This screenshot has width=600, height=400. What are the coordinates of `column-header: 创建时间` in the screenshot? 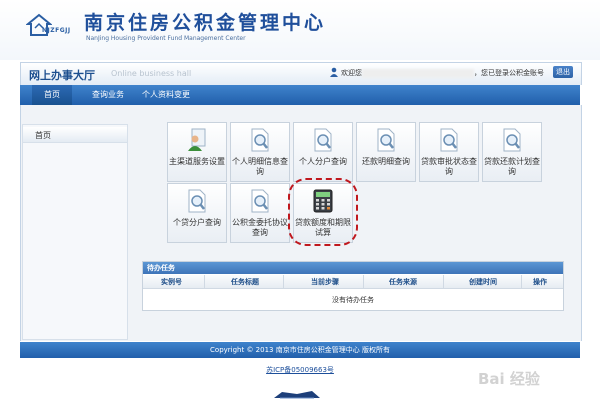 It's located at (483, 282).